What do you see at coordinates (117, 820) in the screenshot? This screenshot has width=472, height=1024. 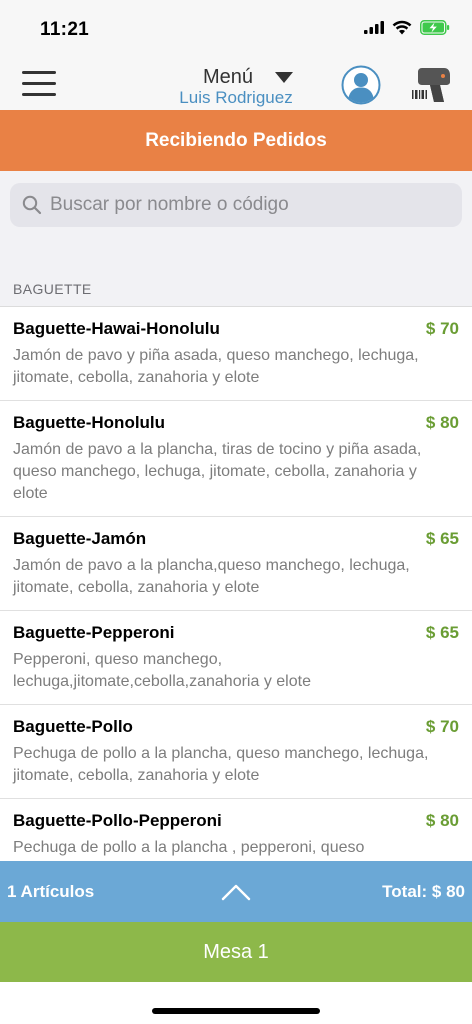 I see `item-name: Baguette-Pollo-Pepperoni` at bounding box center [117, 820].